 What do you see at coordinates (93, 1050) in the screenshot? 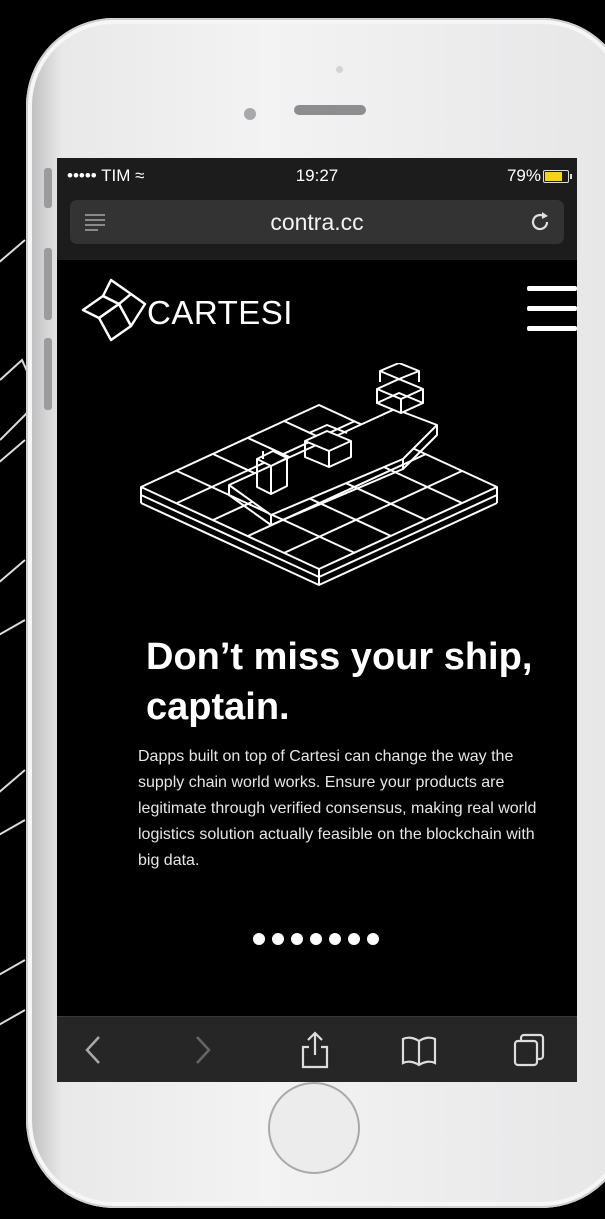
I see `back-icon` at bounding box center [93, 1050].